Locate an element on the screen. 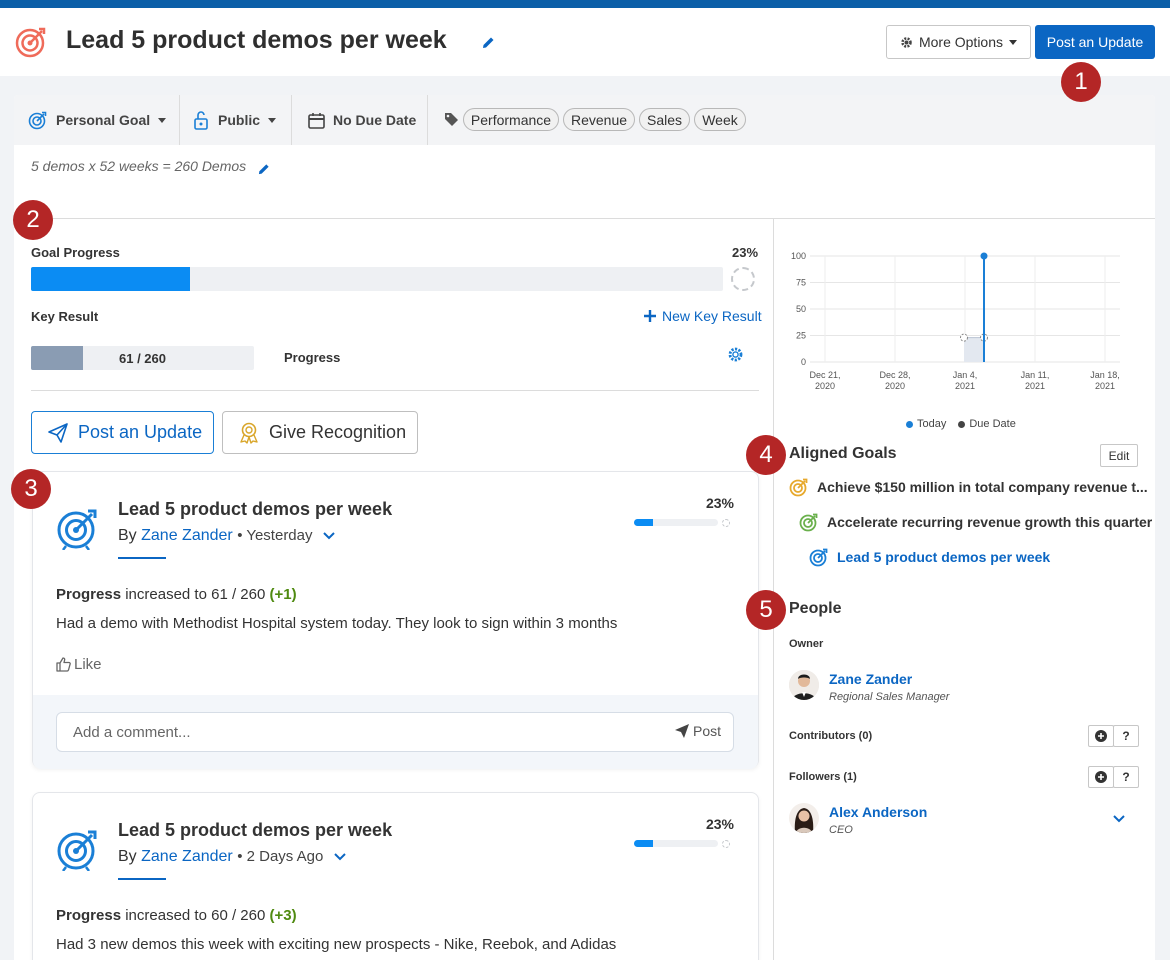 The image size is (1170, 960). followers-help-button: ? is located at coordinates (1126, 777).